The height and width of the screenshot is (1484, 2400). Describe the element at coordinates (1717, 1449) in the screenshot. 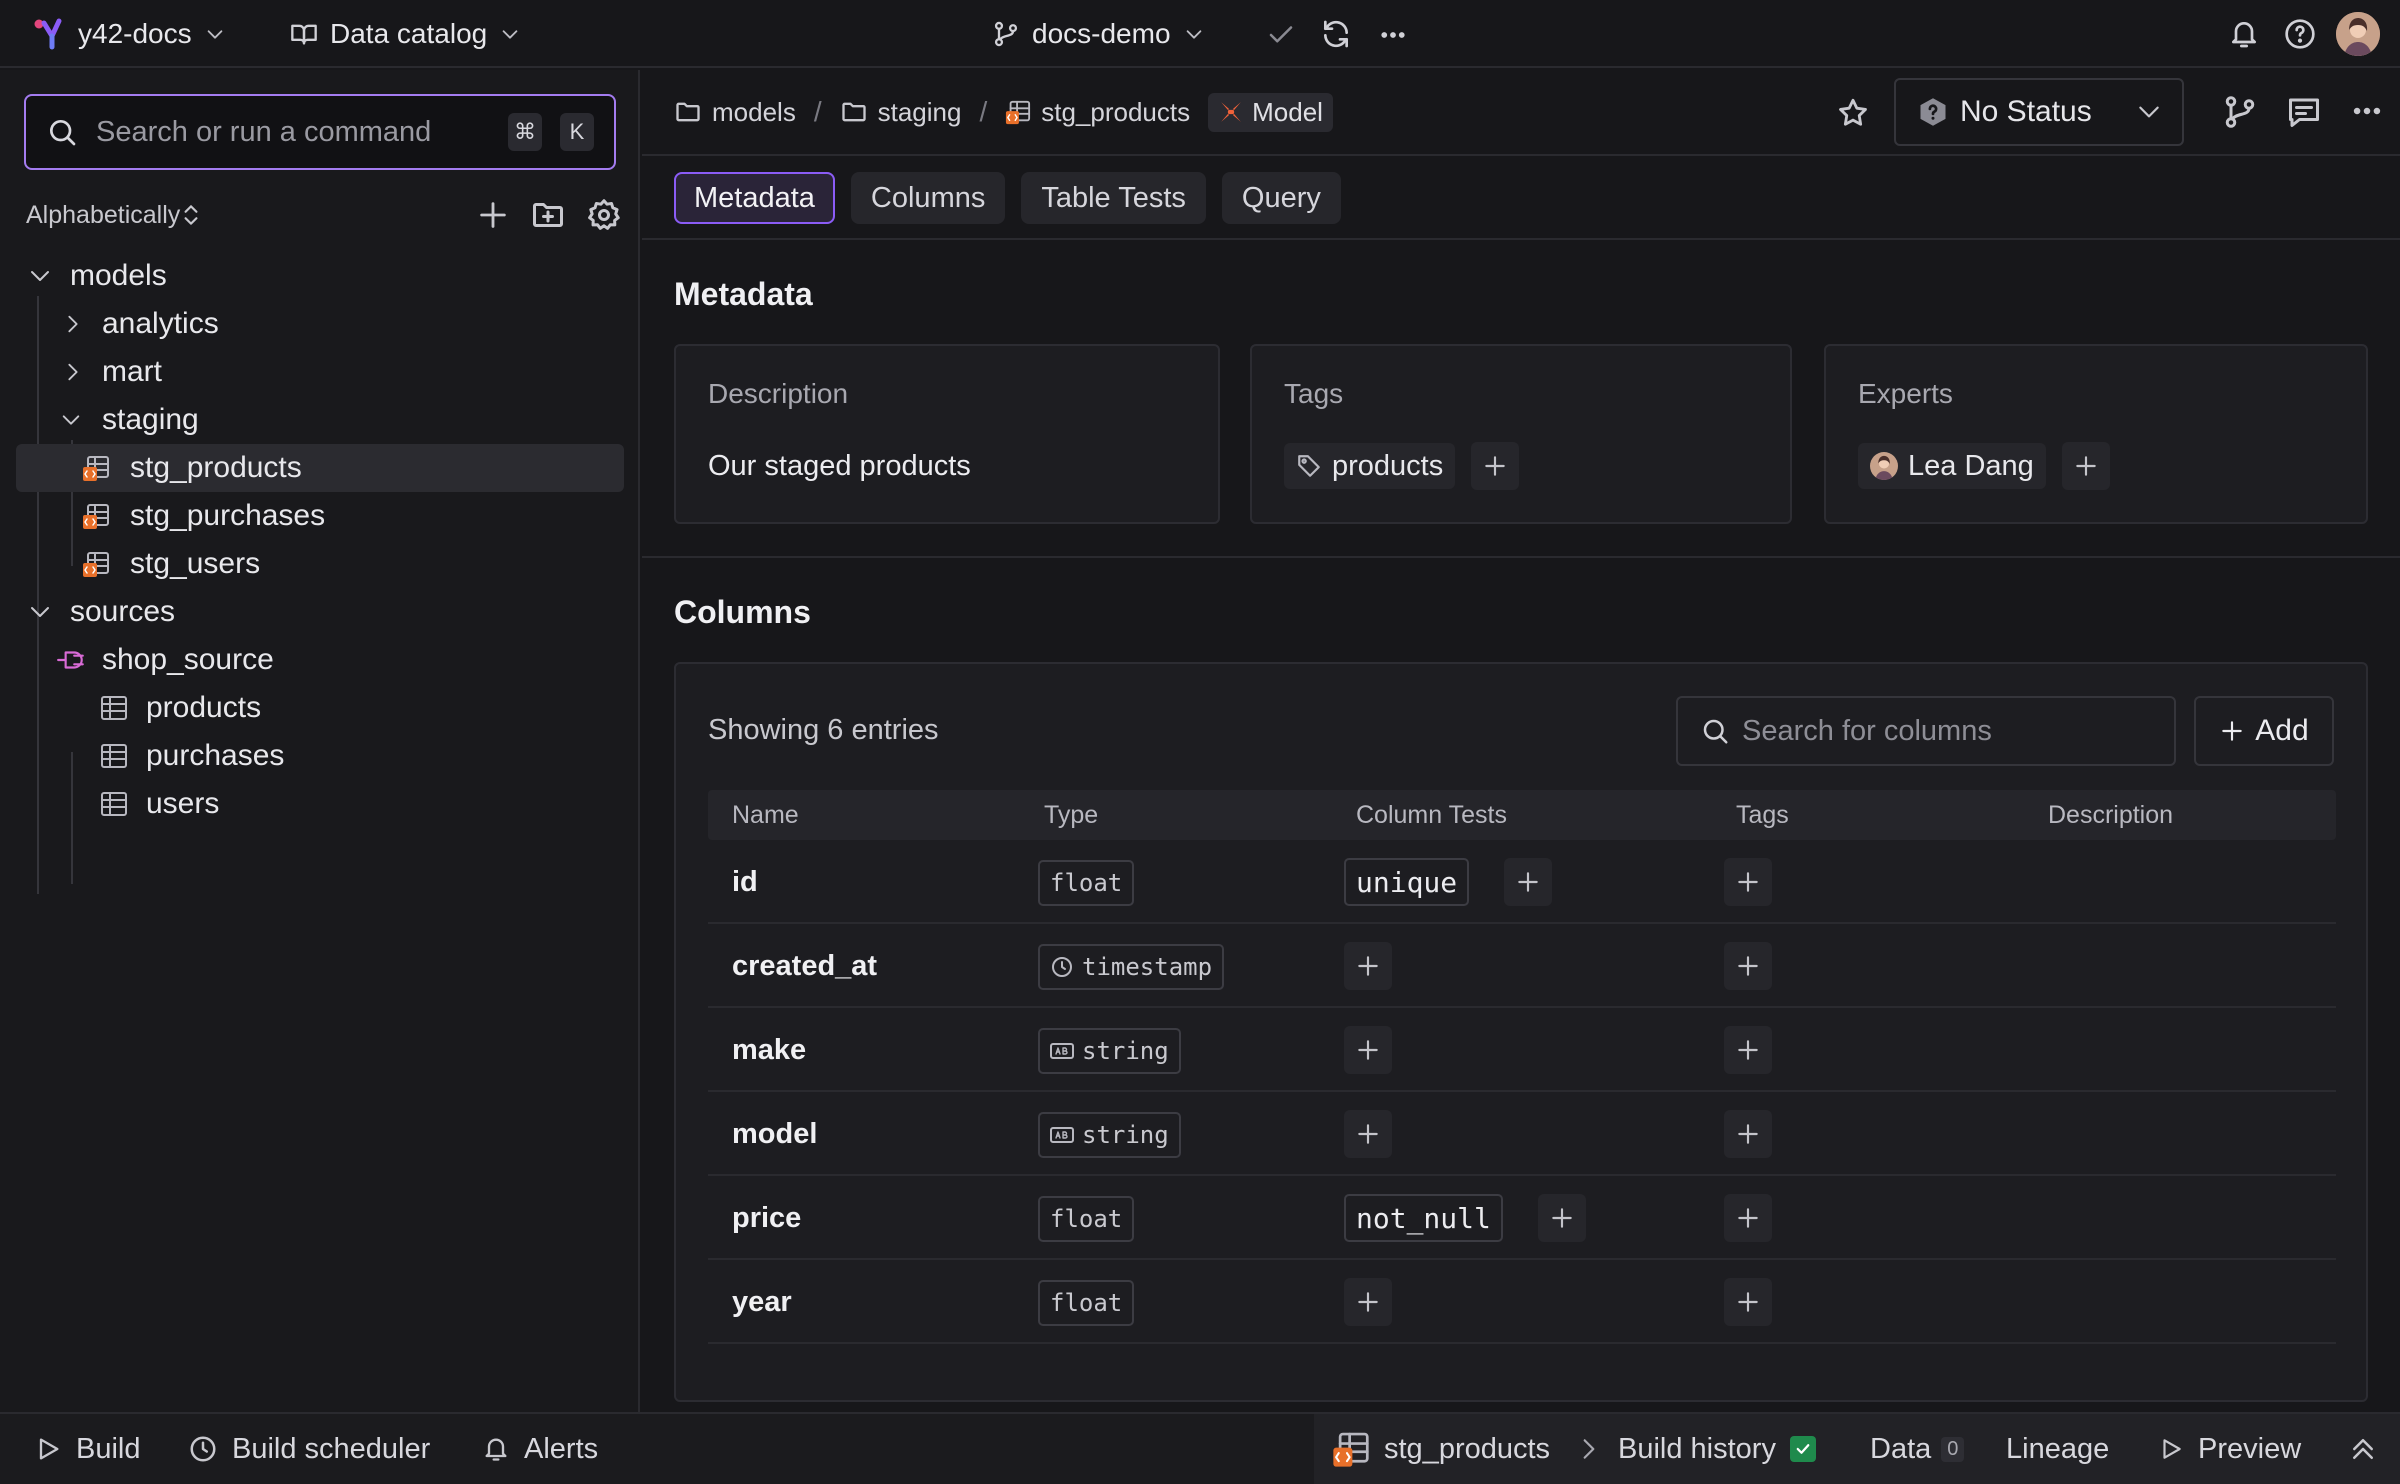

I see `build-history-tab: Build history` at that location.